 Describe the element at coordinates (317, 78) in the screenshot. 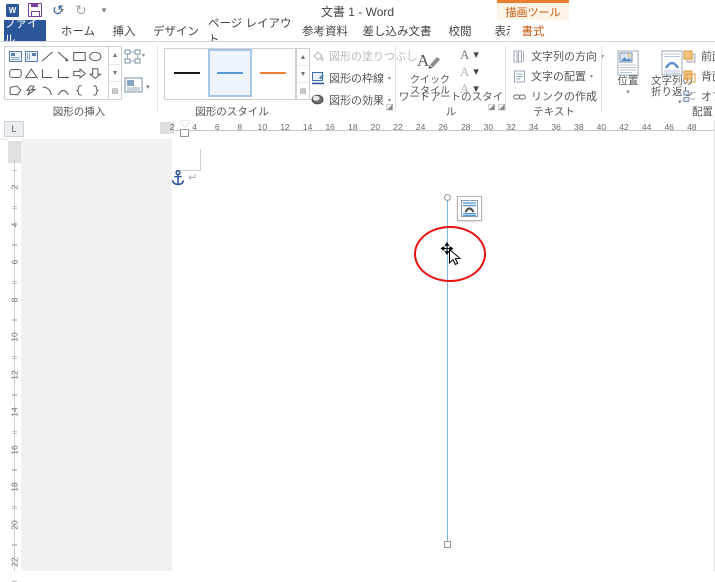

I see `shape-outline-icon` at that location.